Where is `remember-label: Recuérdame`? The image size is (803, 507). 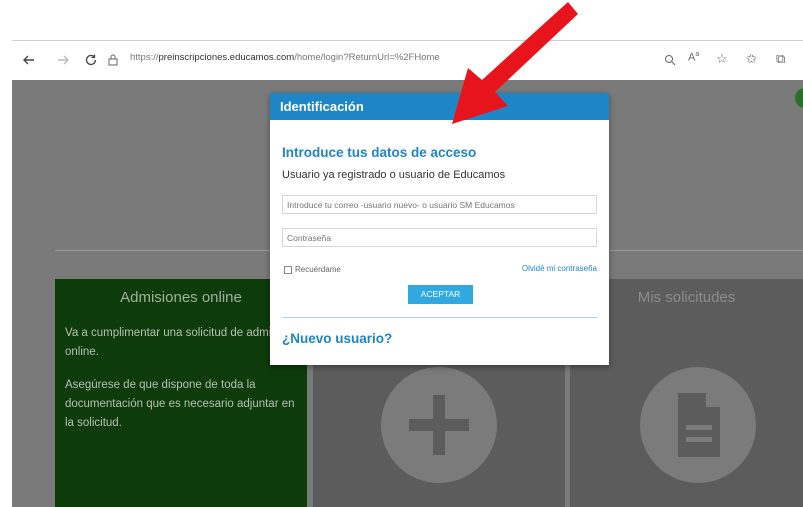
remember-label: Recuérdame is located at coordinates (318, 269).